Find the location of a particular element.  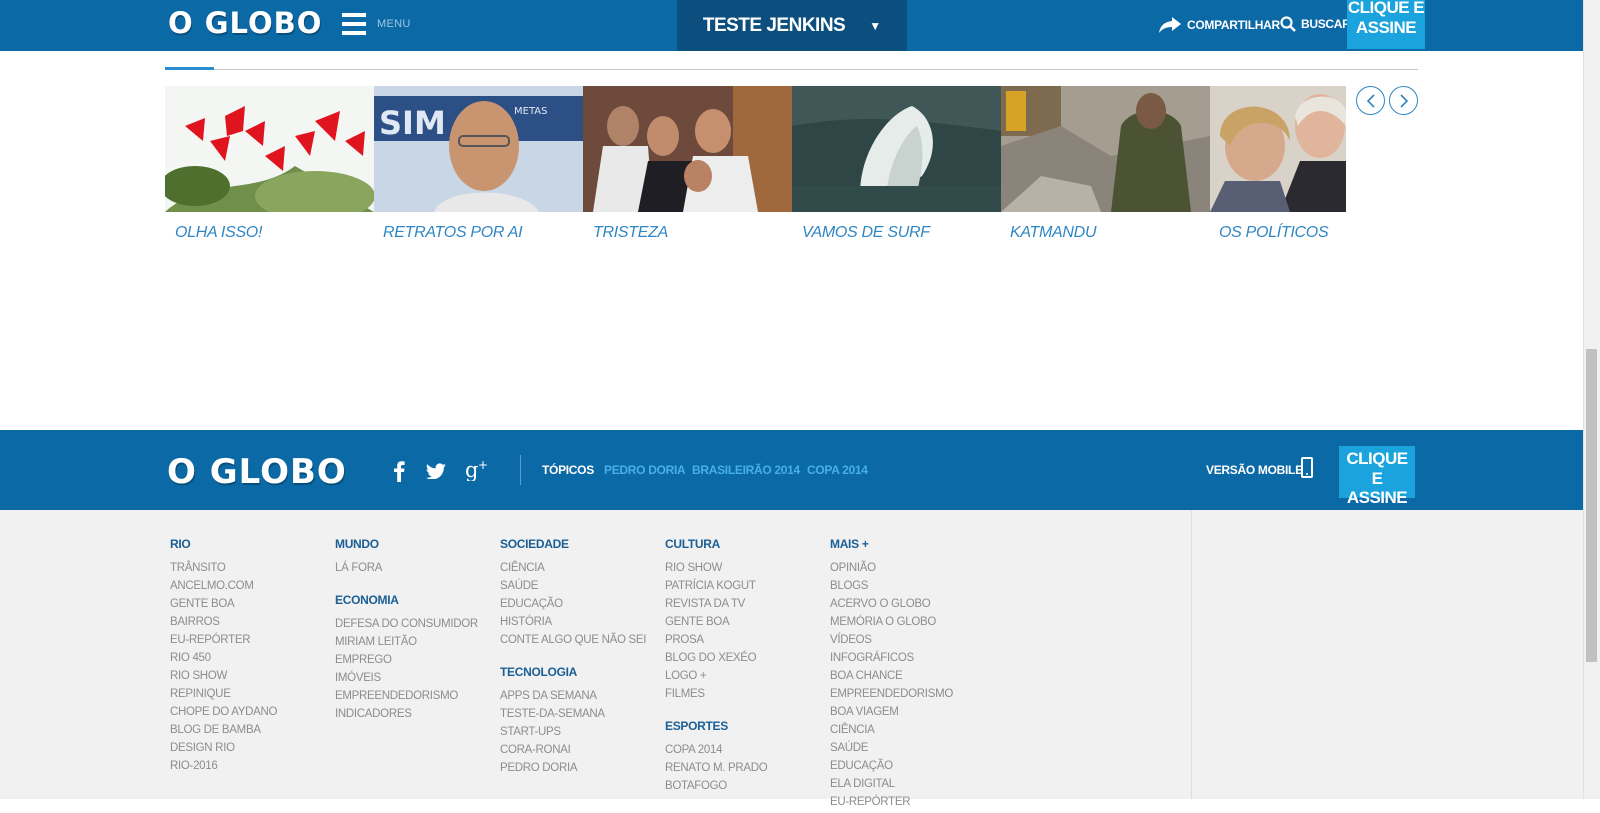

footer-link: START-UPS is located at coordinates (573, 734).